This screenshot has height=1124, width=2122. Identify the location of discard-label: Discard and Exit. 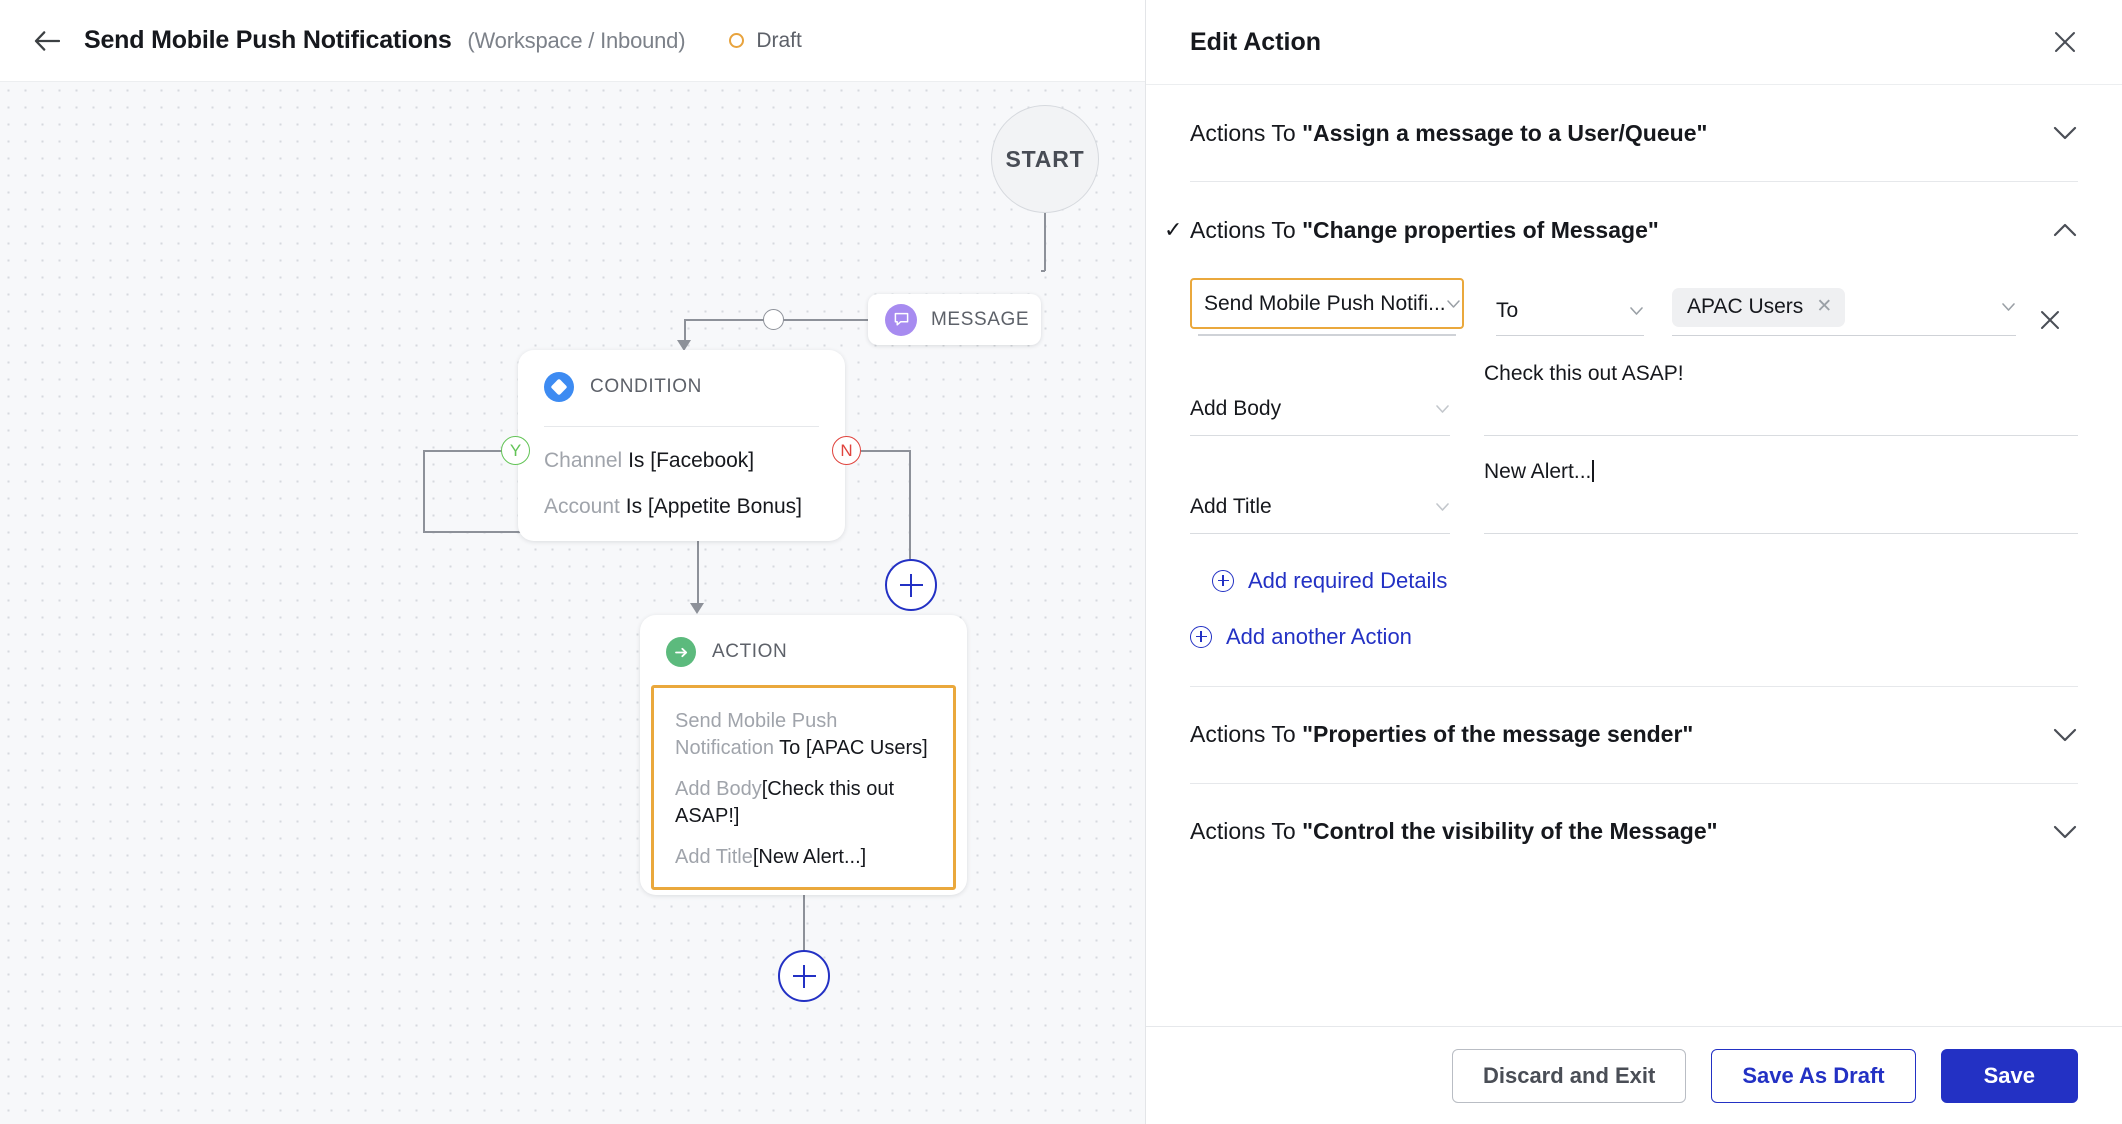
(1569, 1075).